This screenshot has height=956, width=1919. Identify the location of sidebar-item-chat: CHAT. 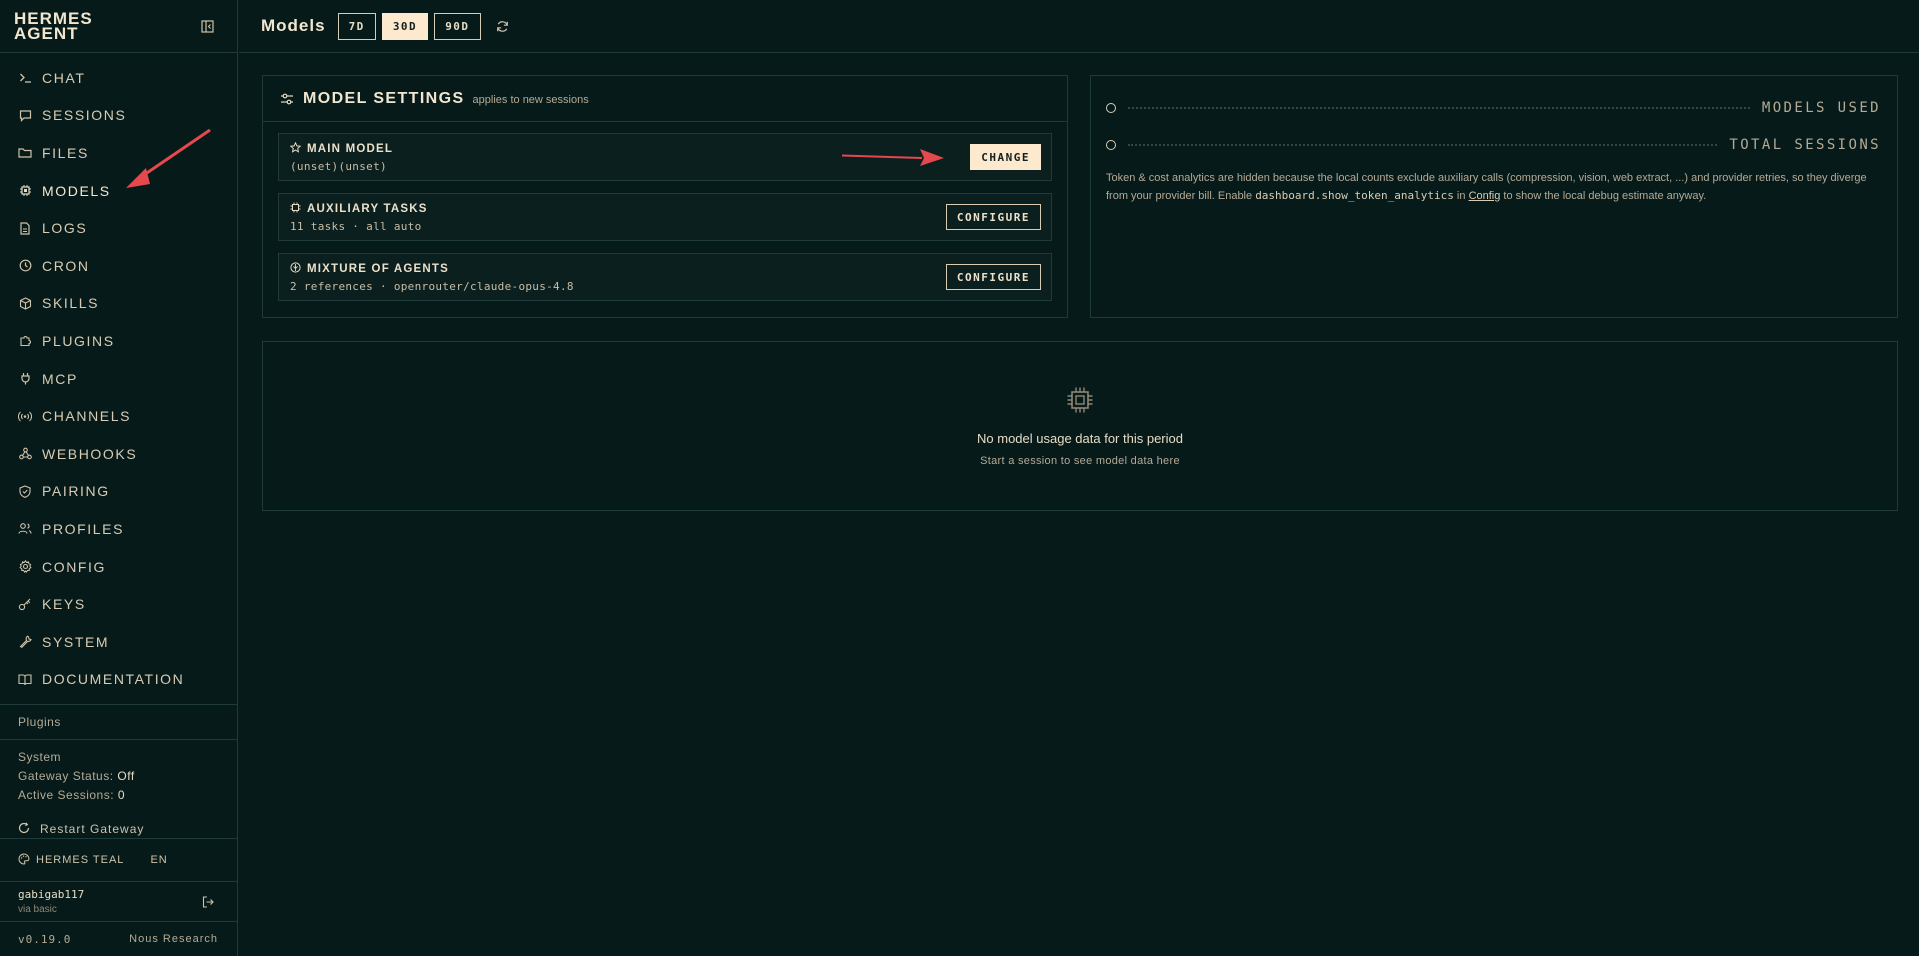
(118, 78).